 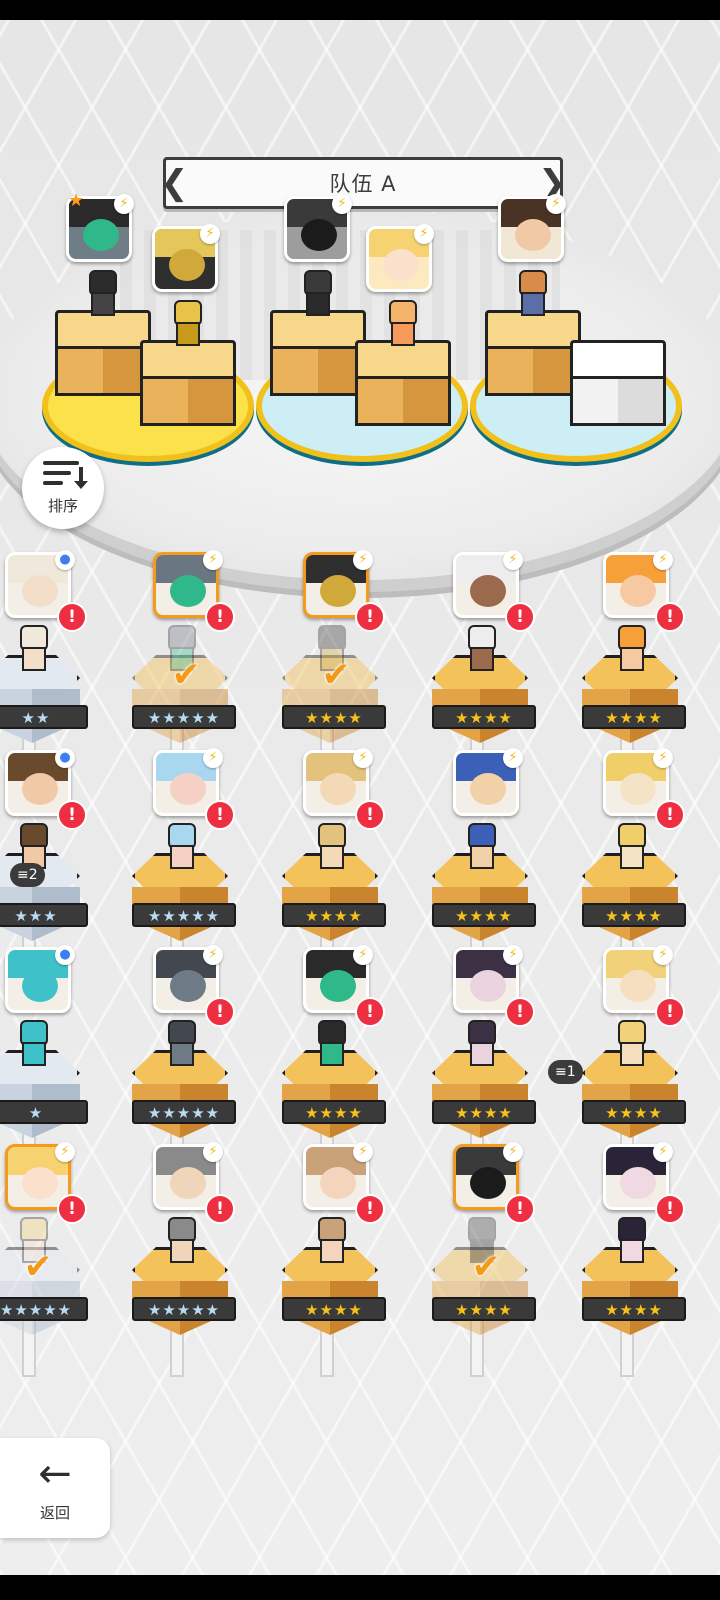 What do you see at coordinates (44, 1112) in the screenshot?
I see `star-rating: ★` at bounding box center [44, 1112].